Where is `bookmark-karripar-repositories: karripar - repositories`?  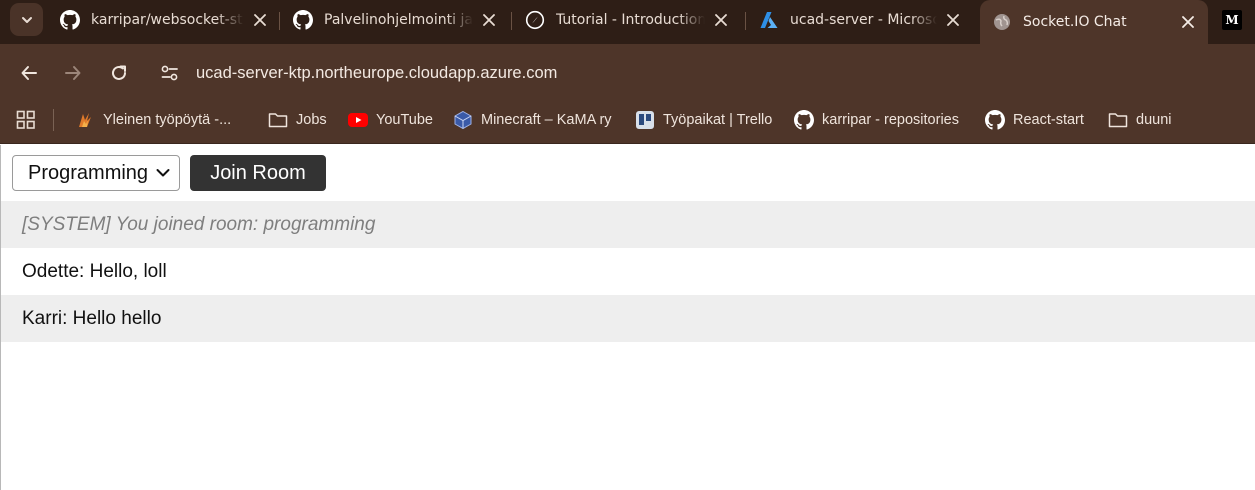 bookmark-karripar-repositories: karripar - repositories is located at coordinates (876, 120).